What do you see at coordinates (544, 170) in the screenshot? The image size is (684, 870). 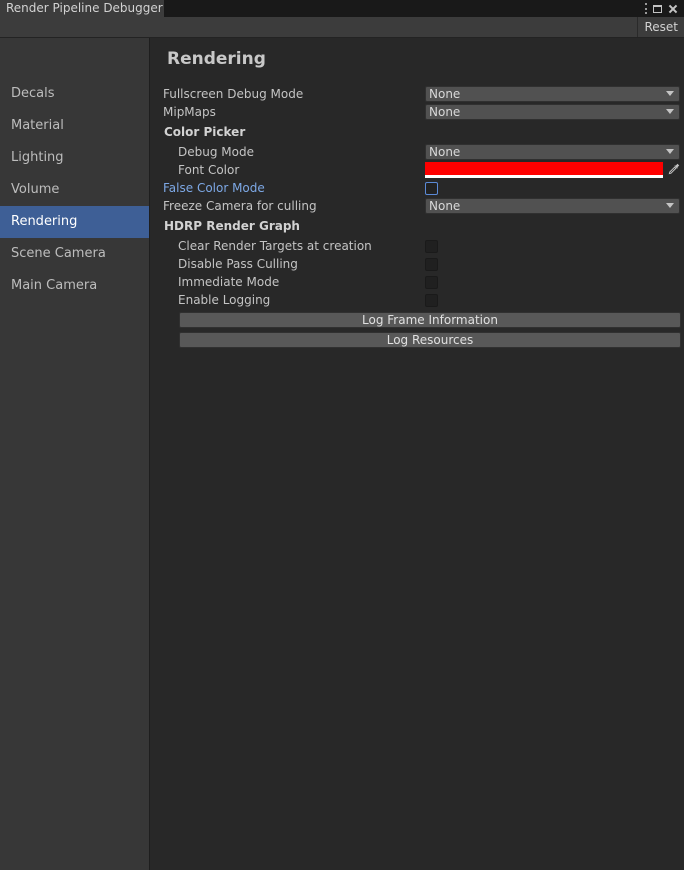 I see `font-color-swatch` at bounding box center [544, 170].